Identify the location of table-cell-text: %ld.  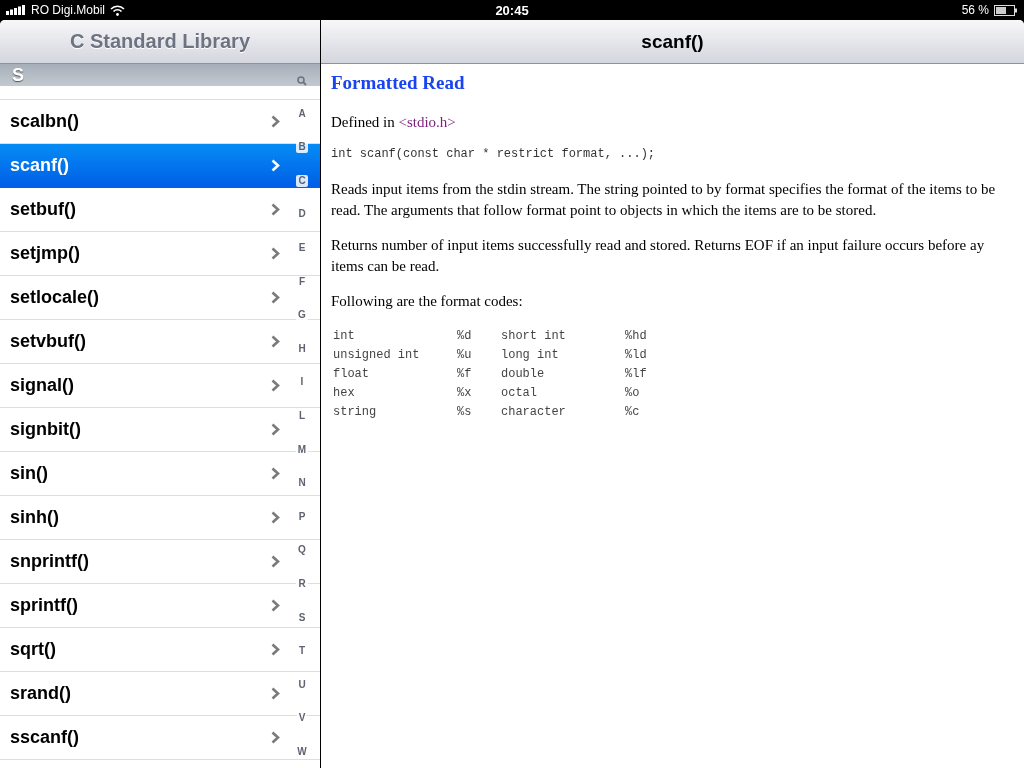
(636, 355).